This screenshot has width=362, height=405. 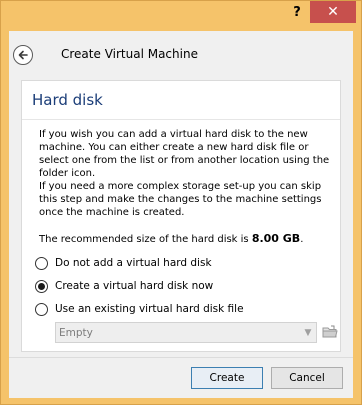 I want to click on radio-no-disk, so click(x=41, y=263).